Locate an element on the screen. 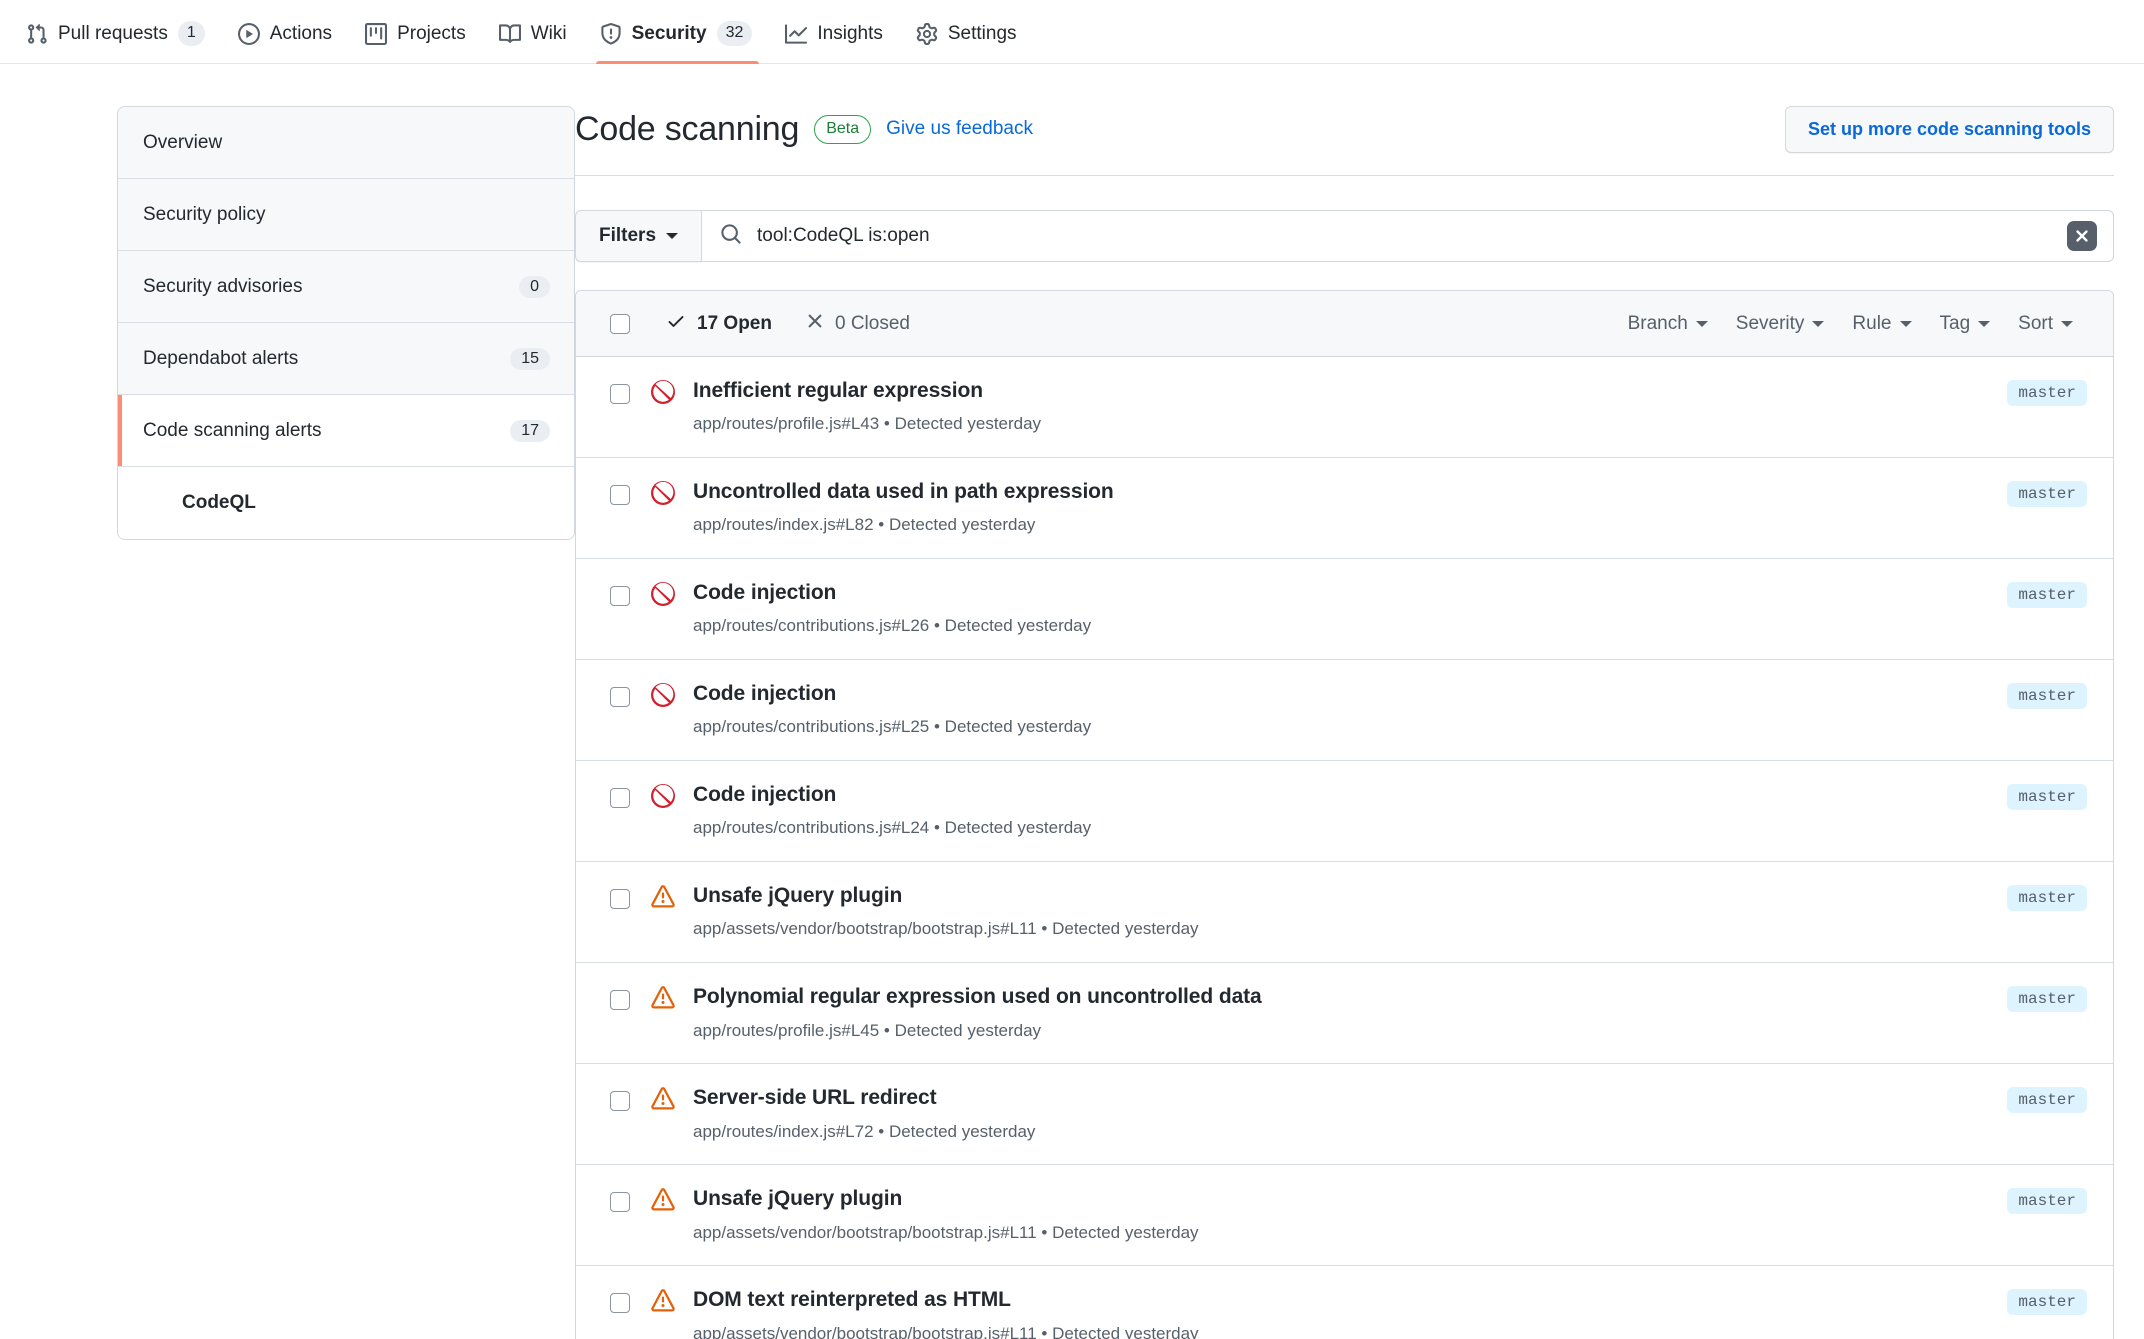  nav-tab-security: Security 32 is located at coordinates (681, 32).